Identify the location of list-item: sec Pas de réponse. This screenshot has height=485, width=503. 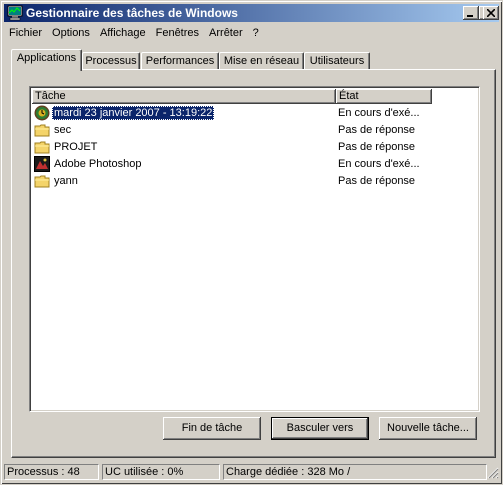
(252, 130).